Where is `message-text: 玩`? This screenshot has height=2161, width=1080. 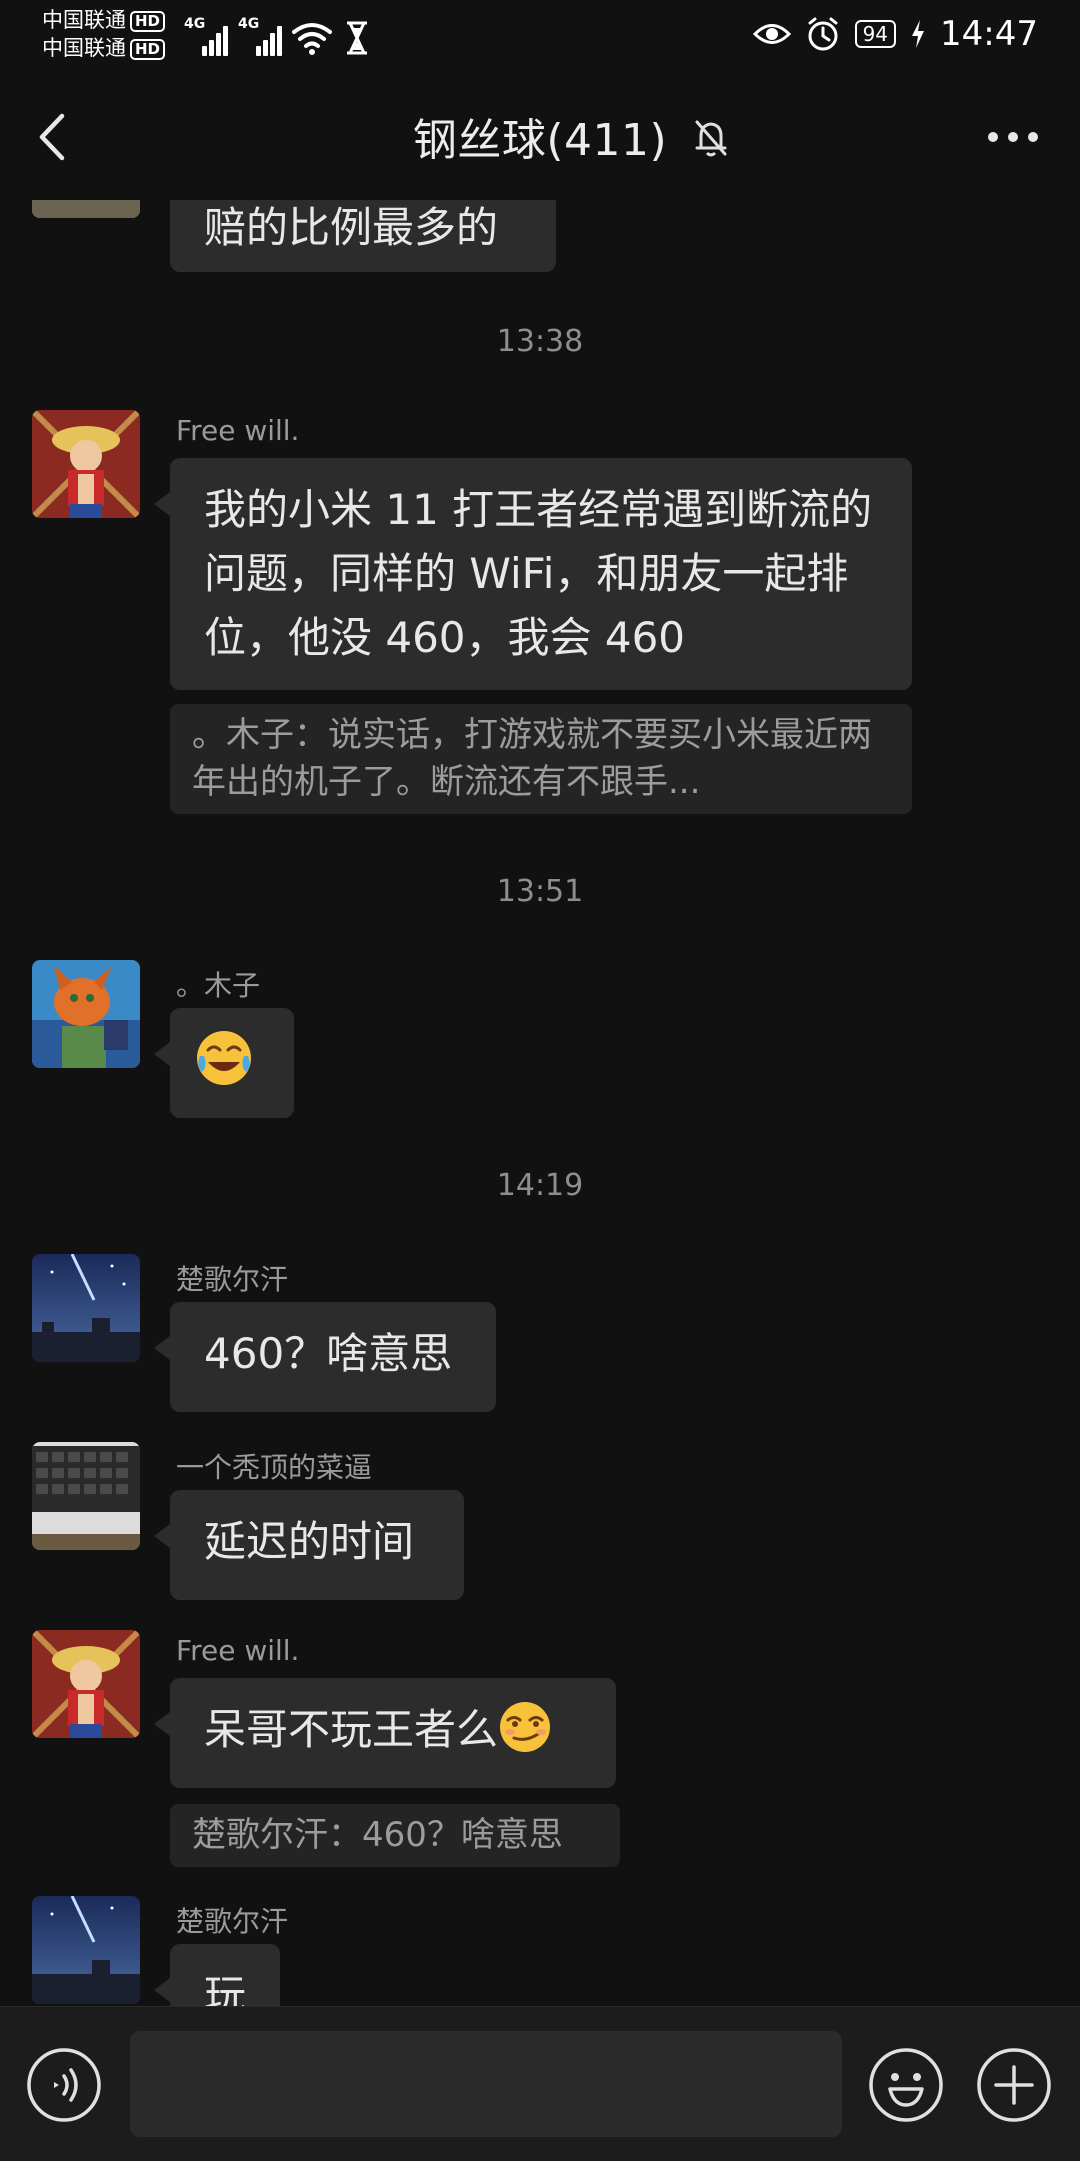
message-text: 玩 is located at coordinates (225, 1988).